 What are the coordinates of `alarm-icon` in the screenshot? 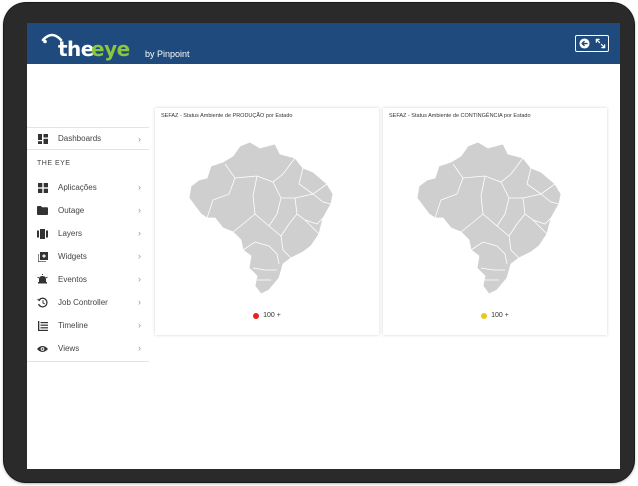 It's located at (42, 279).